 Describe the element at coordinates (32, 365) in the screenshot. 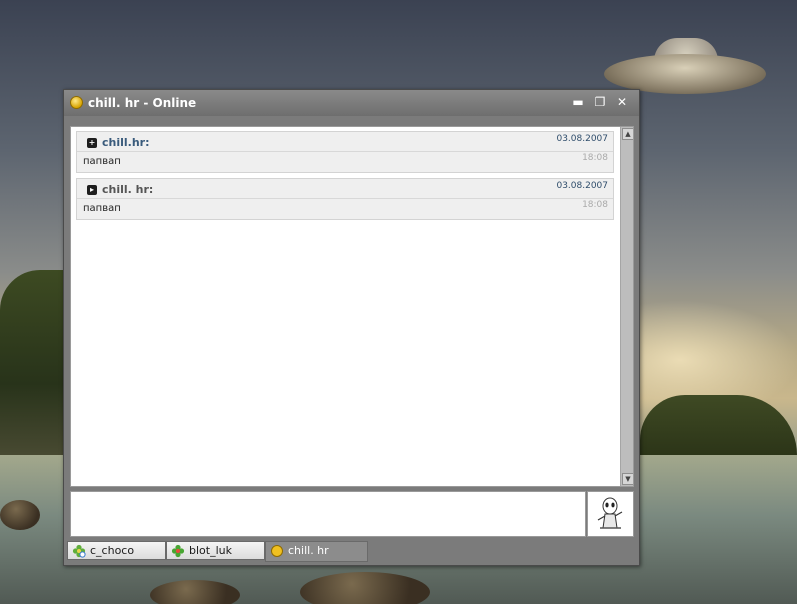

I see `wallpaper-jungle-left` at that location.